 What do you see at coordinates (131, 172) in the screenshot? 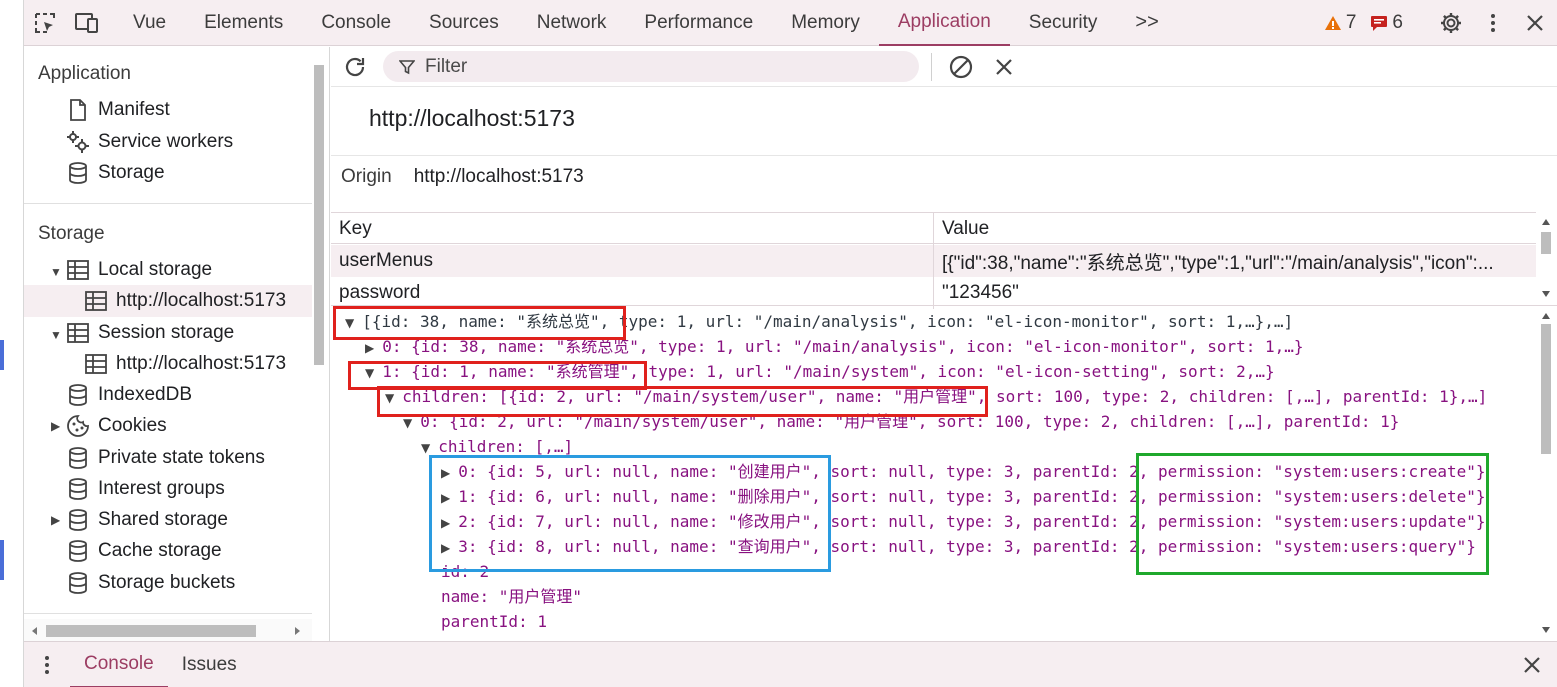
I see `sidebar-item-label: Storage` at bounding box center [131, 172].